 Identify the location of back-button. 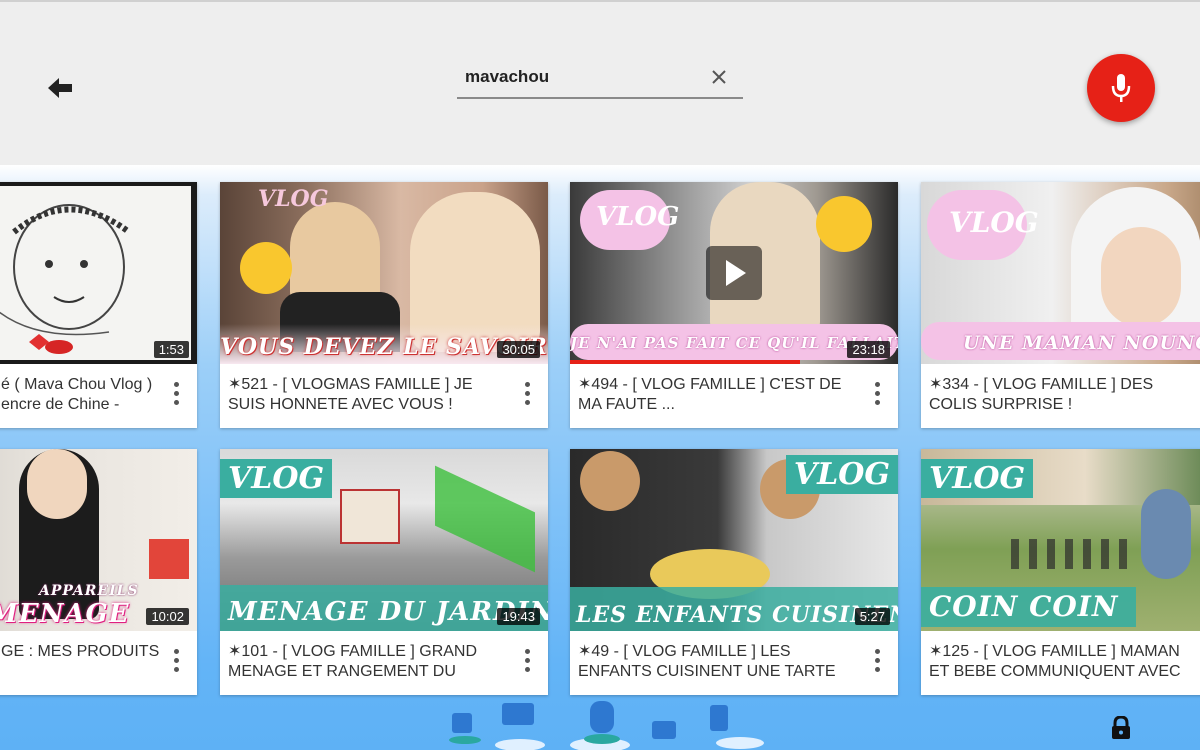
(60, 88).